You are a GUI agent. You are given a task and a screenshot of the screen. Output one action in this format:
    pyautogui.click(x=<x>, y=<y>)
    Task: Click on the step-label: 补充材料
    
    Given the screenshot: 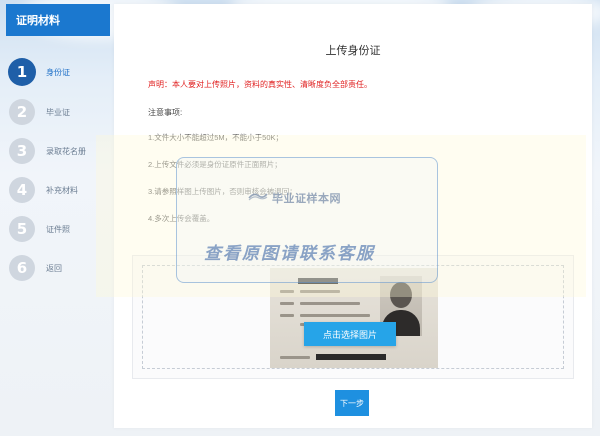 What is the action you would take?
    pyautogui.click(x=62, y=190)
    